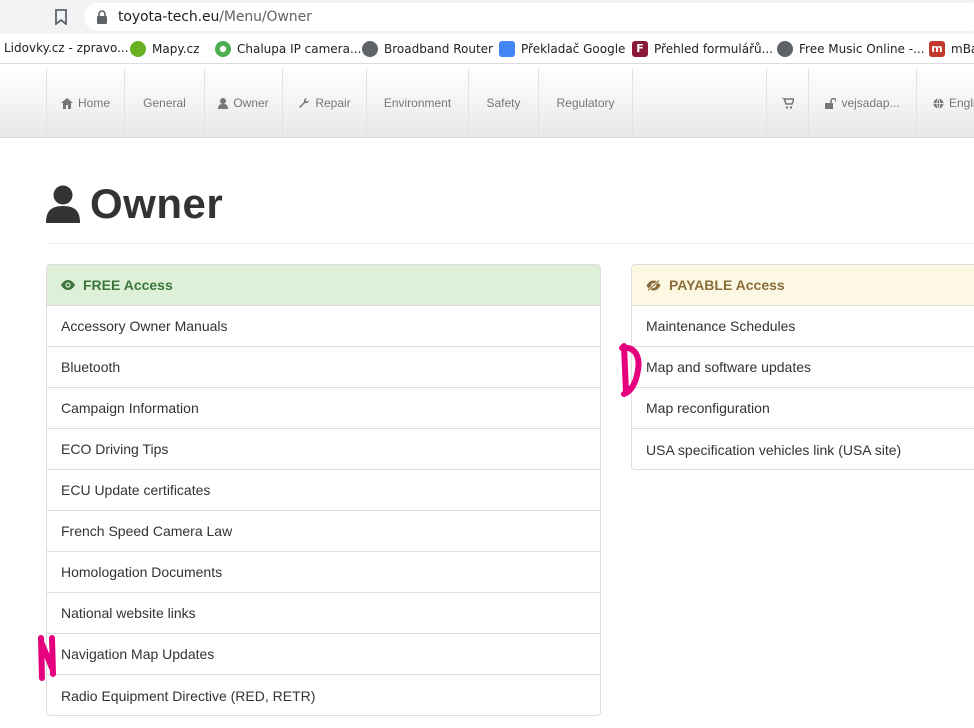  I want to click on lock-icon, so click(102, 17).